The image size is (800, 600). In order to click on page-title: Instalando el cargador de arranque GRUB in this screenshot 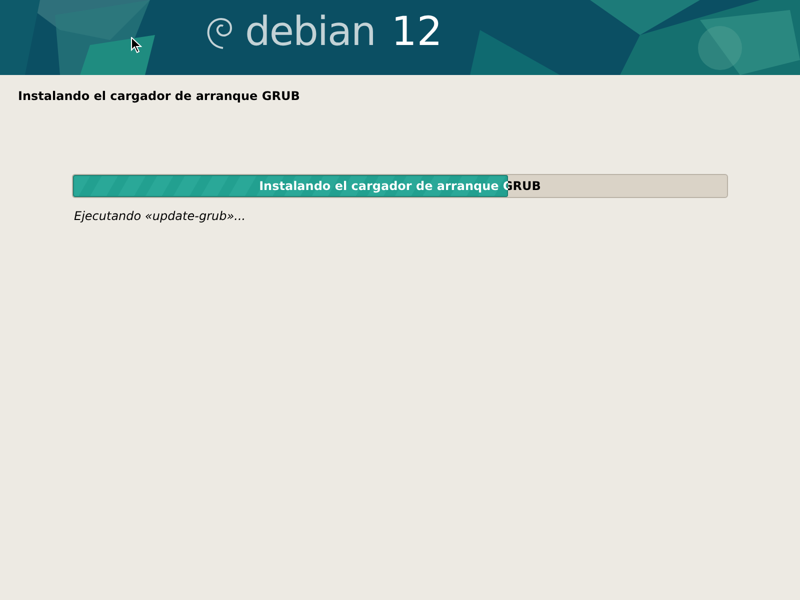, I will do `click(159, 96)`.